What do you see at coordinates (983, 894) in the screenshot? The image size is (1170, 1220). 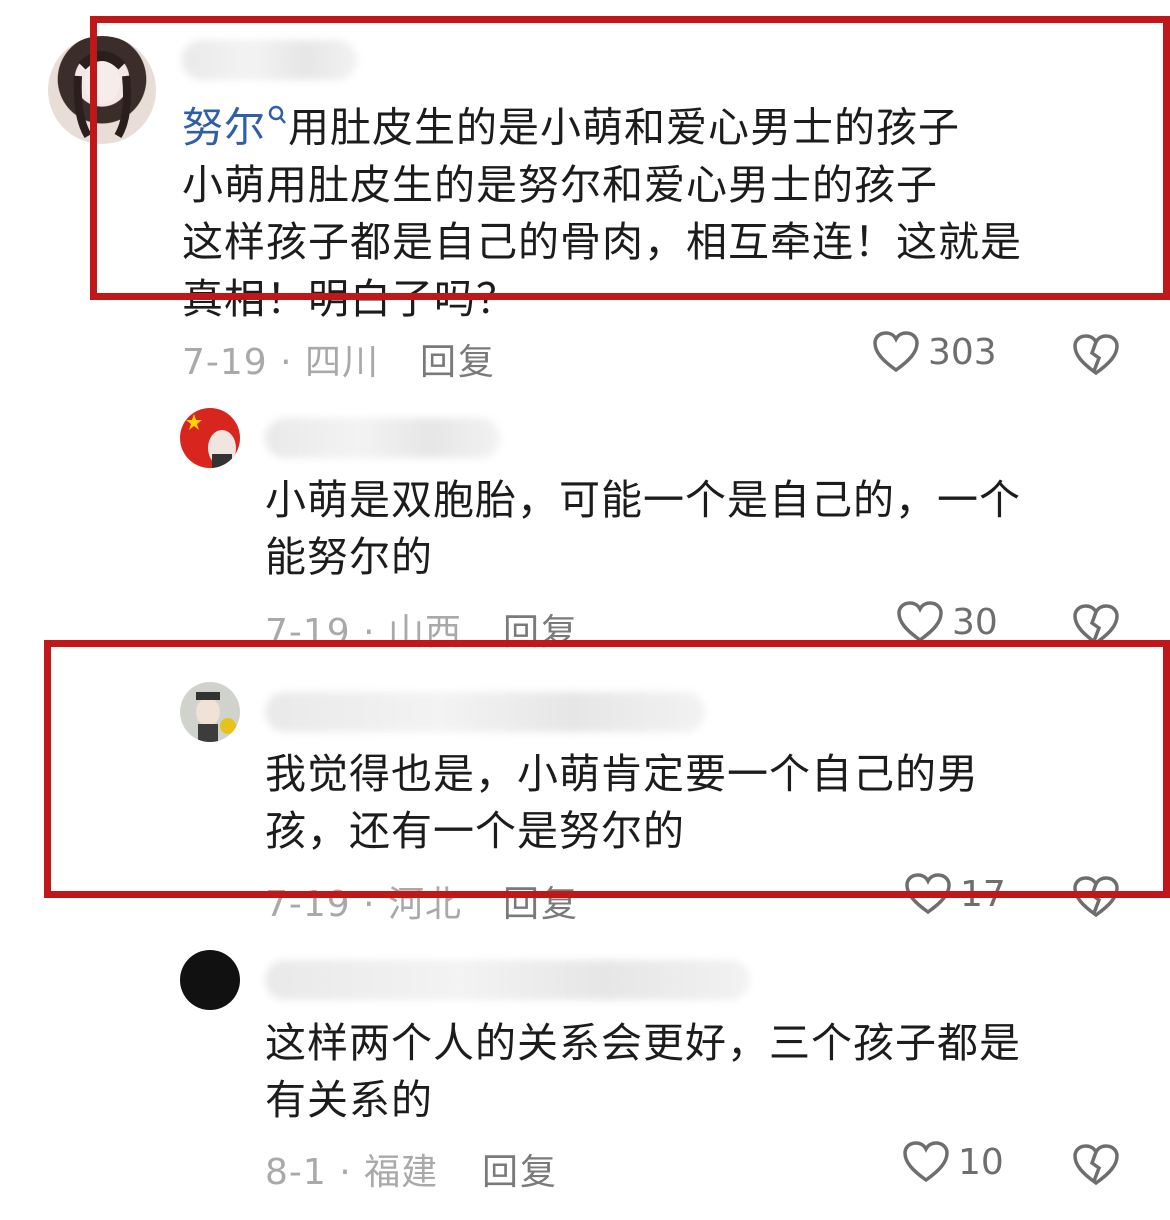 I see `like-count: 17` at bounding box center [983, 894].